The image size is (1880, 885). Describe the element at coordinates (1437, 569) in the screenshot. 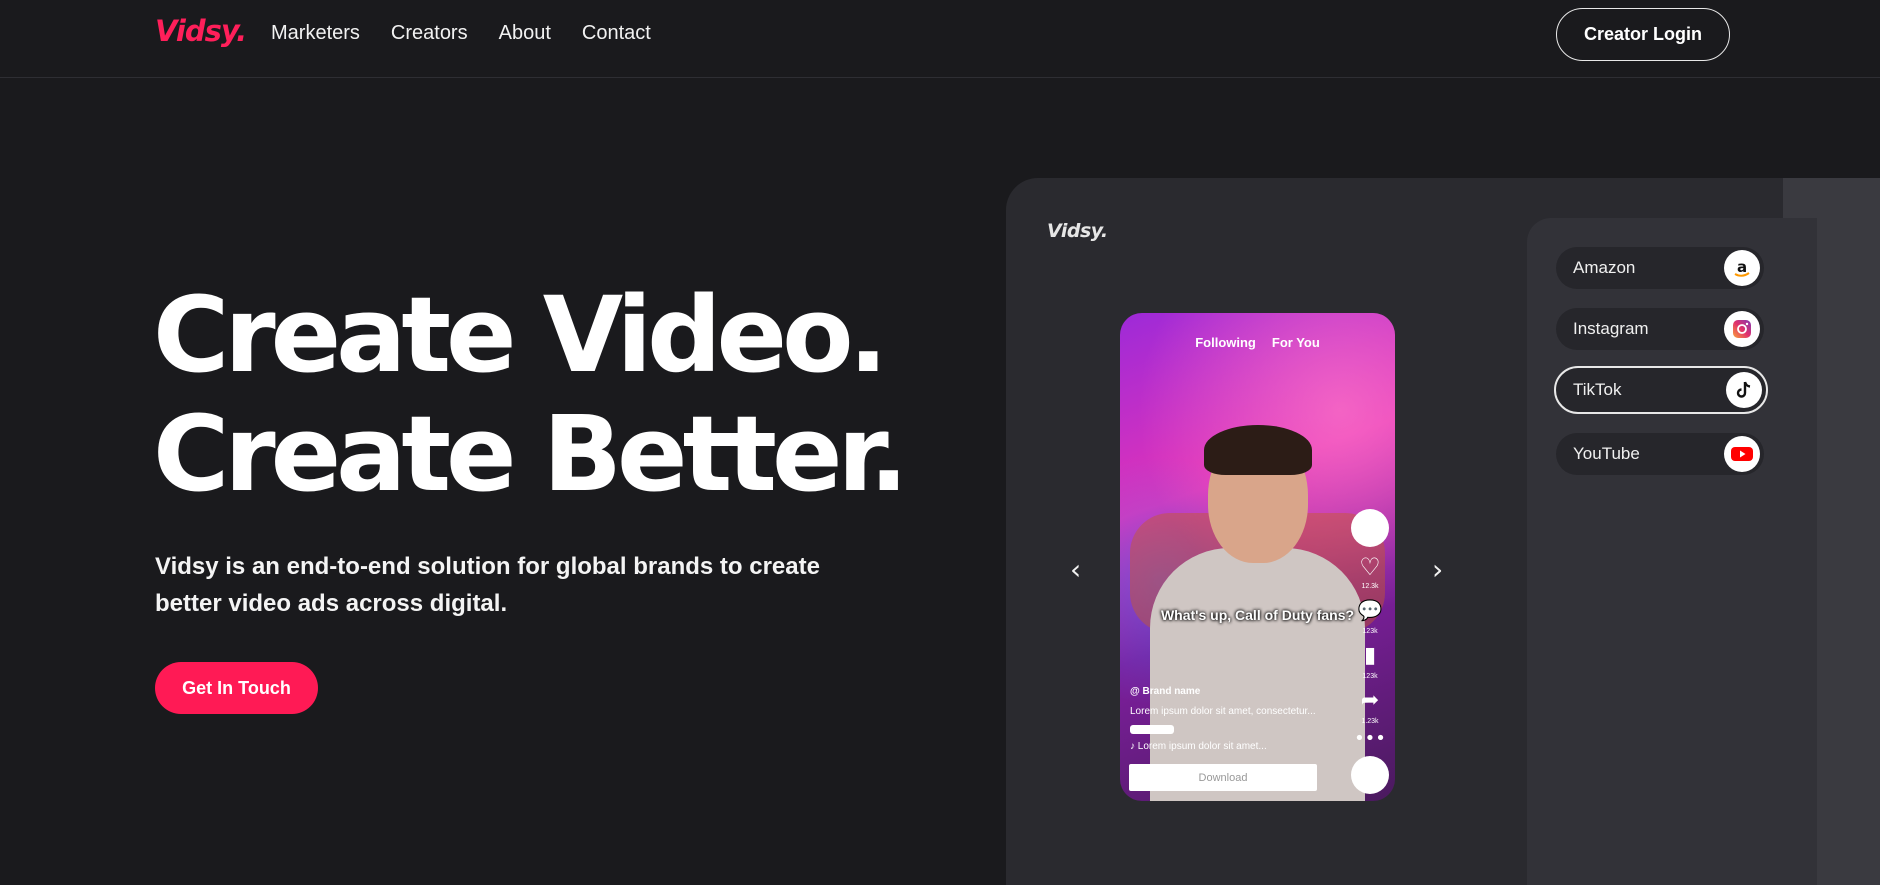

I see `carousel-next-icon: ›` at that location.